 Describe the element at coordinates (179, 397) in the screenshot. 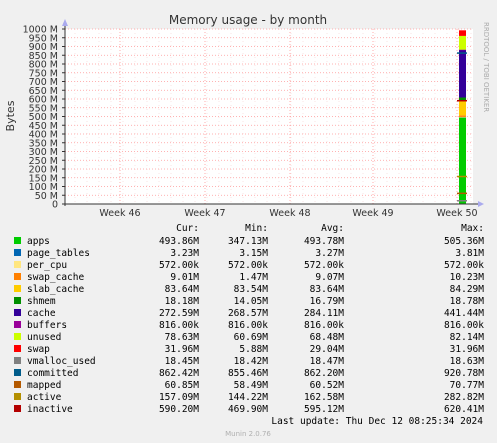

I see `legend-value: 157.09M` at that location.